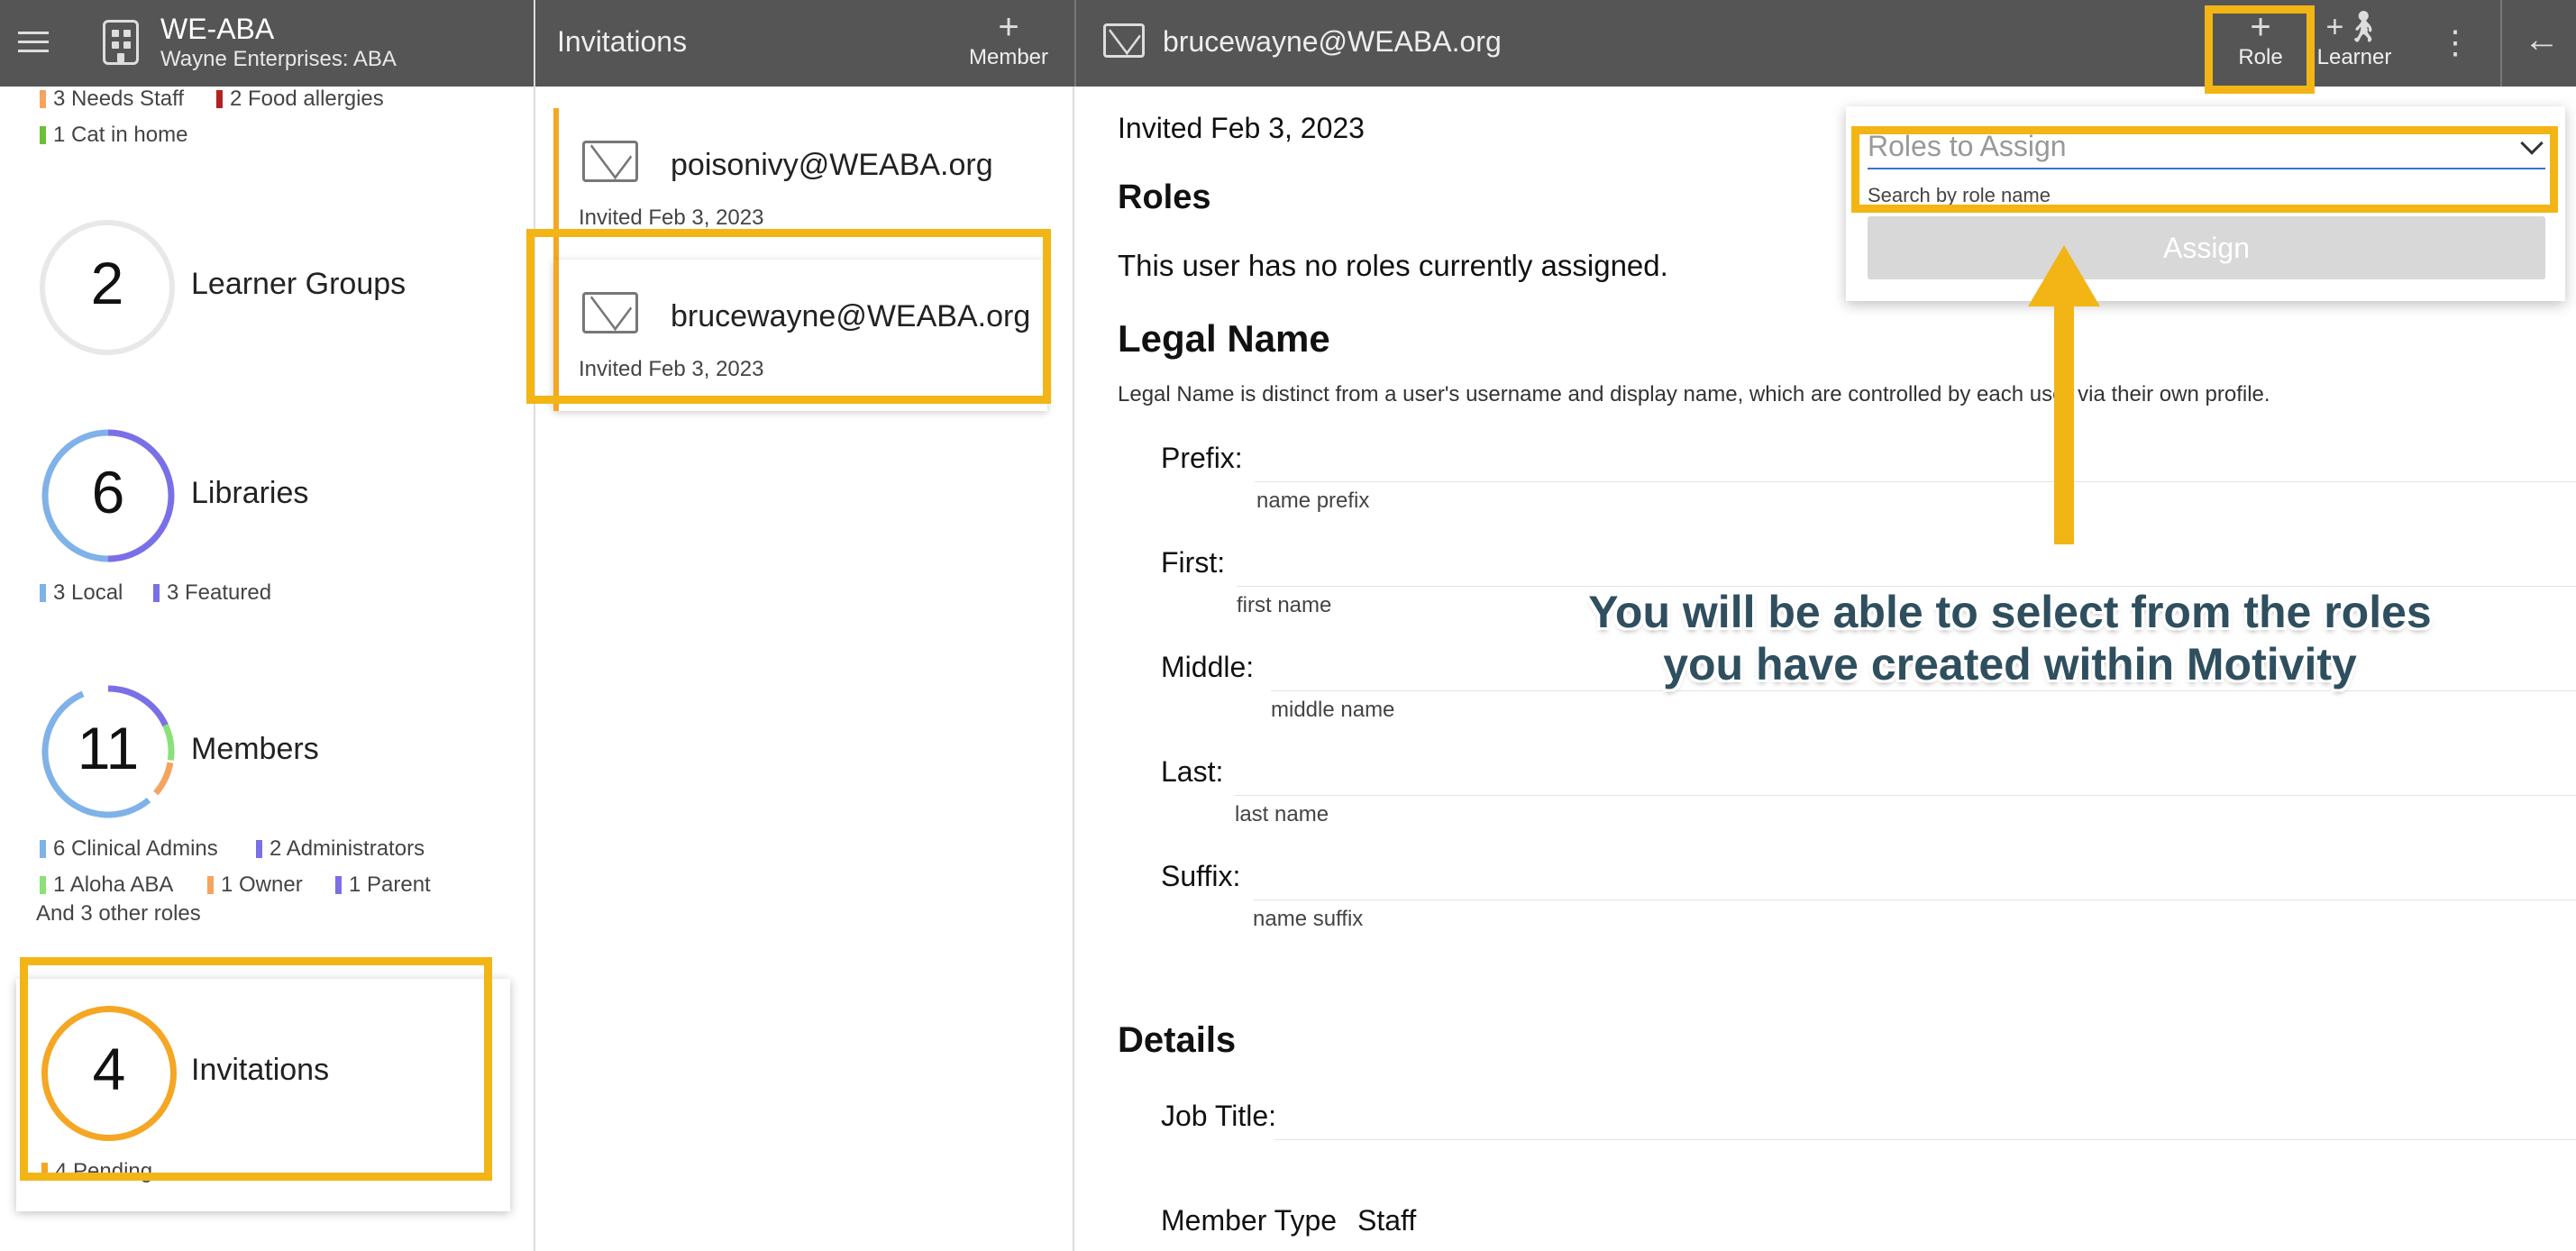  What do you see at coordinates (2206, 146) in the screenshot?
I see `roles-select: Roles to Assign` at bounding box center [2206, 146].